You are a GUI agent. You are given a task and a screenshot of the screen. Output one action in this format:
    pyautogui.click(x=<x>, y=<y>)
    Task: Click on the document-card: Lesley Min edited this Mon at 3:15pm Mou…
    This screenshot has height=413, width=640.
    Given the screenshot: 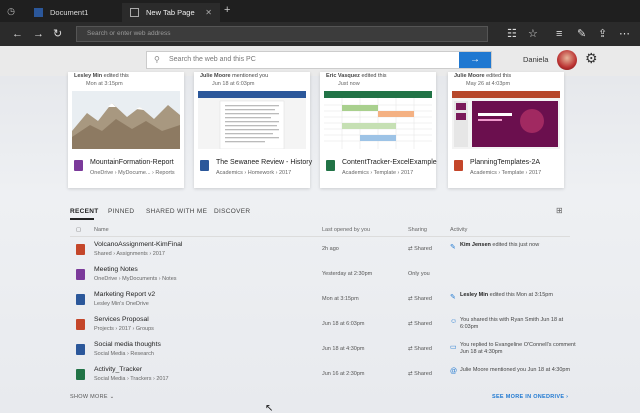 What is the action you would take?
    pyautogui.click(x=126, y=130)
    